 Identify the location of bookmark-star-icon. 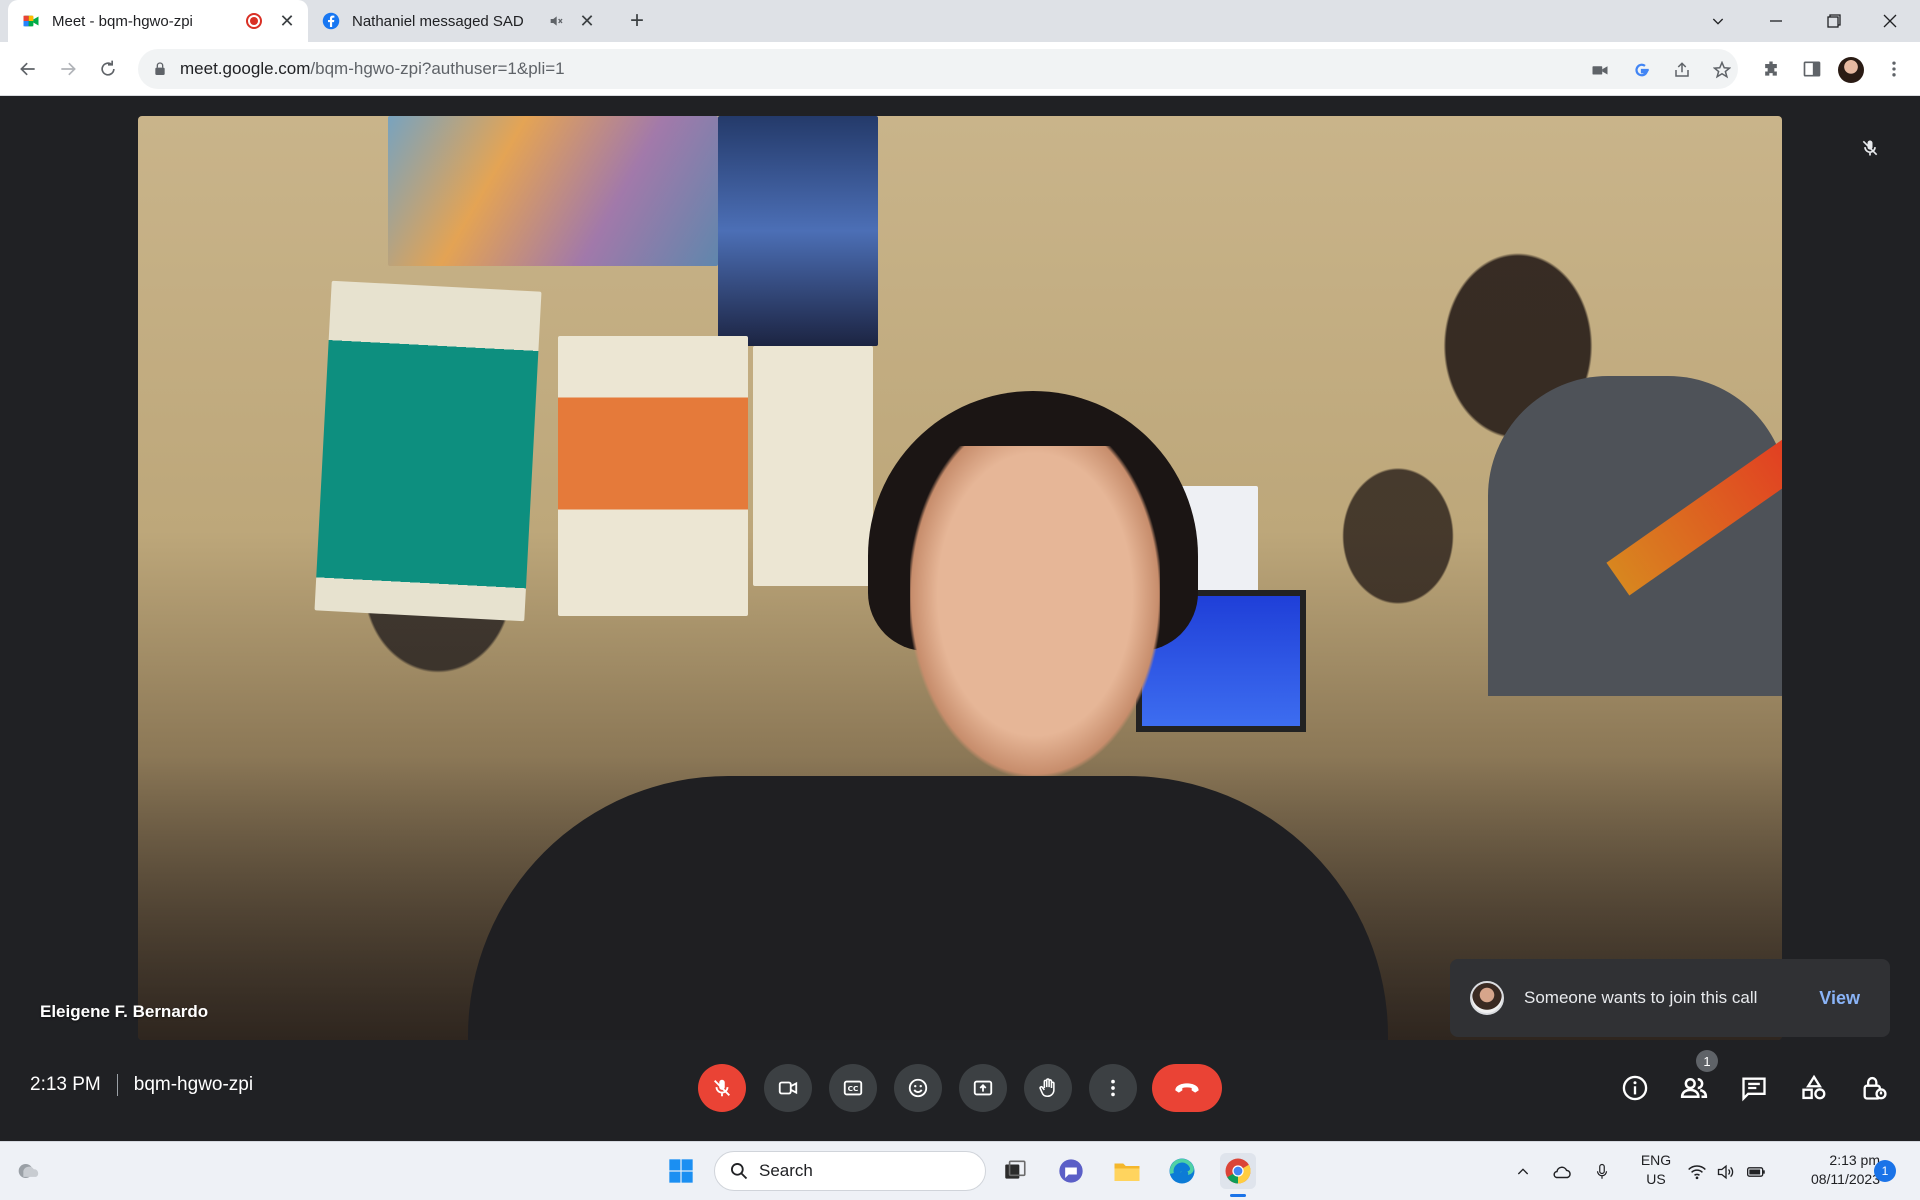
(1722, 70).